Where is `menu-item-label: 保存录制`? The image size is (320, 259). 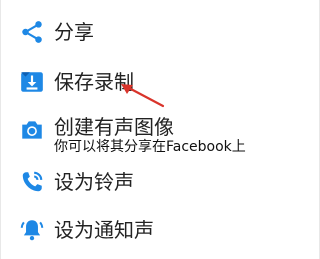 menu-item-label: 保存录制 is located at coordinates (94, 82).